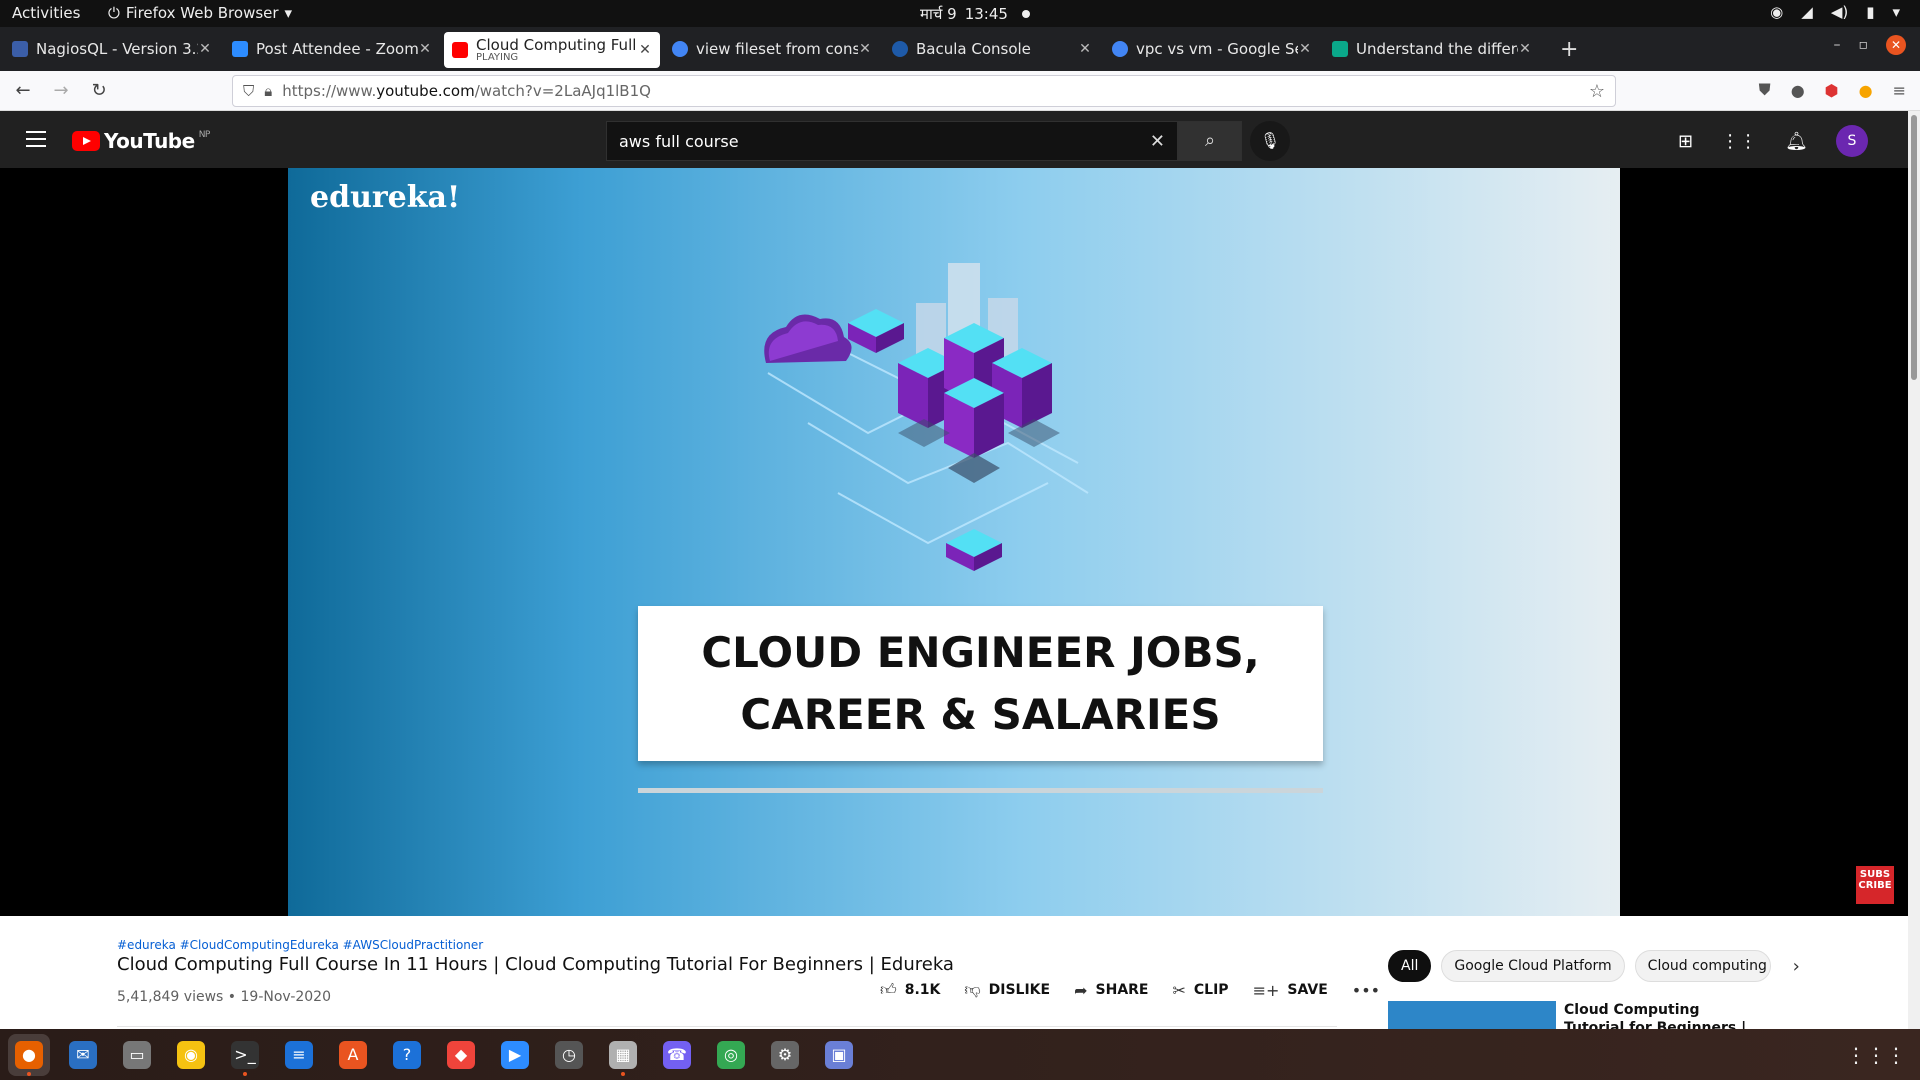  What do you see at coordinates (1765, 90) in the screenshot?
I see `pocket-icon: ⛊` at bounding box center [1765, 90].